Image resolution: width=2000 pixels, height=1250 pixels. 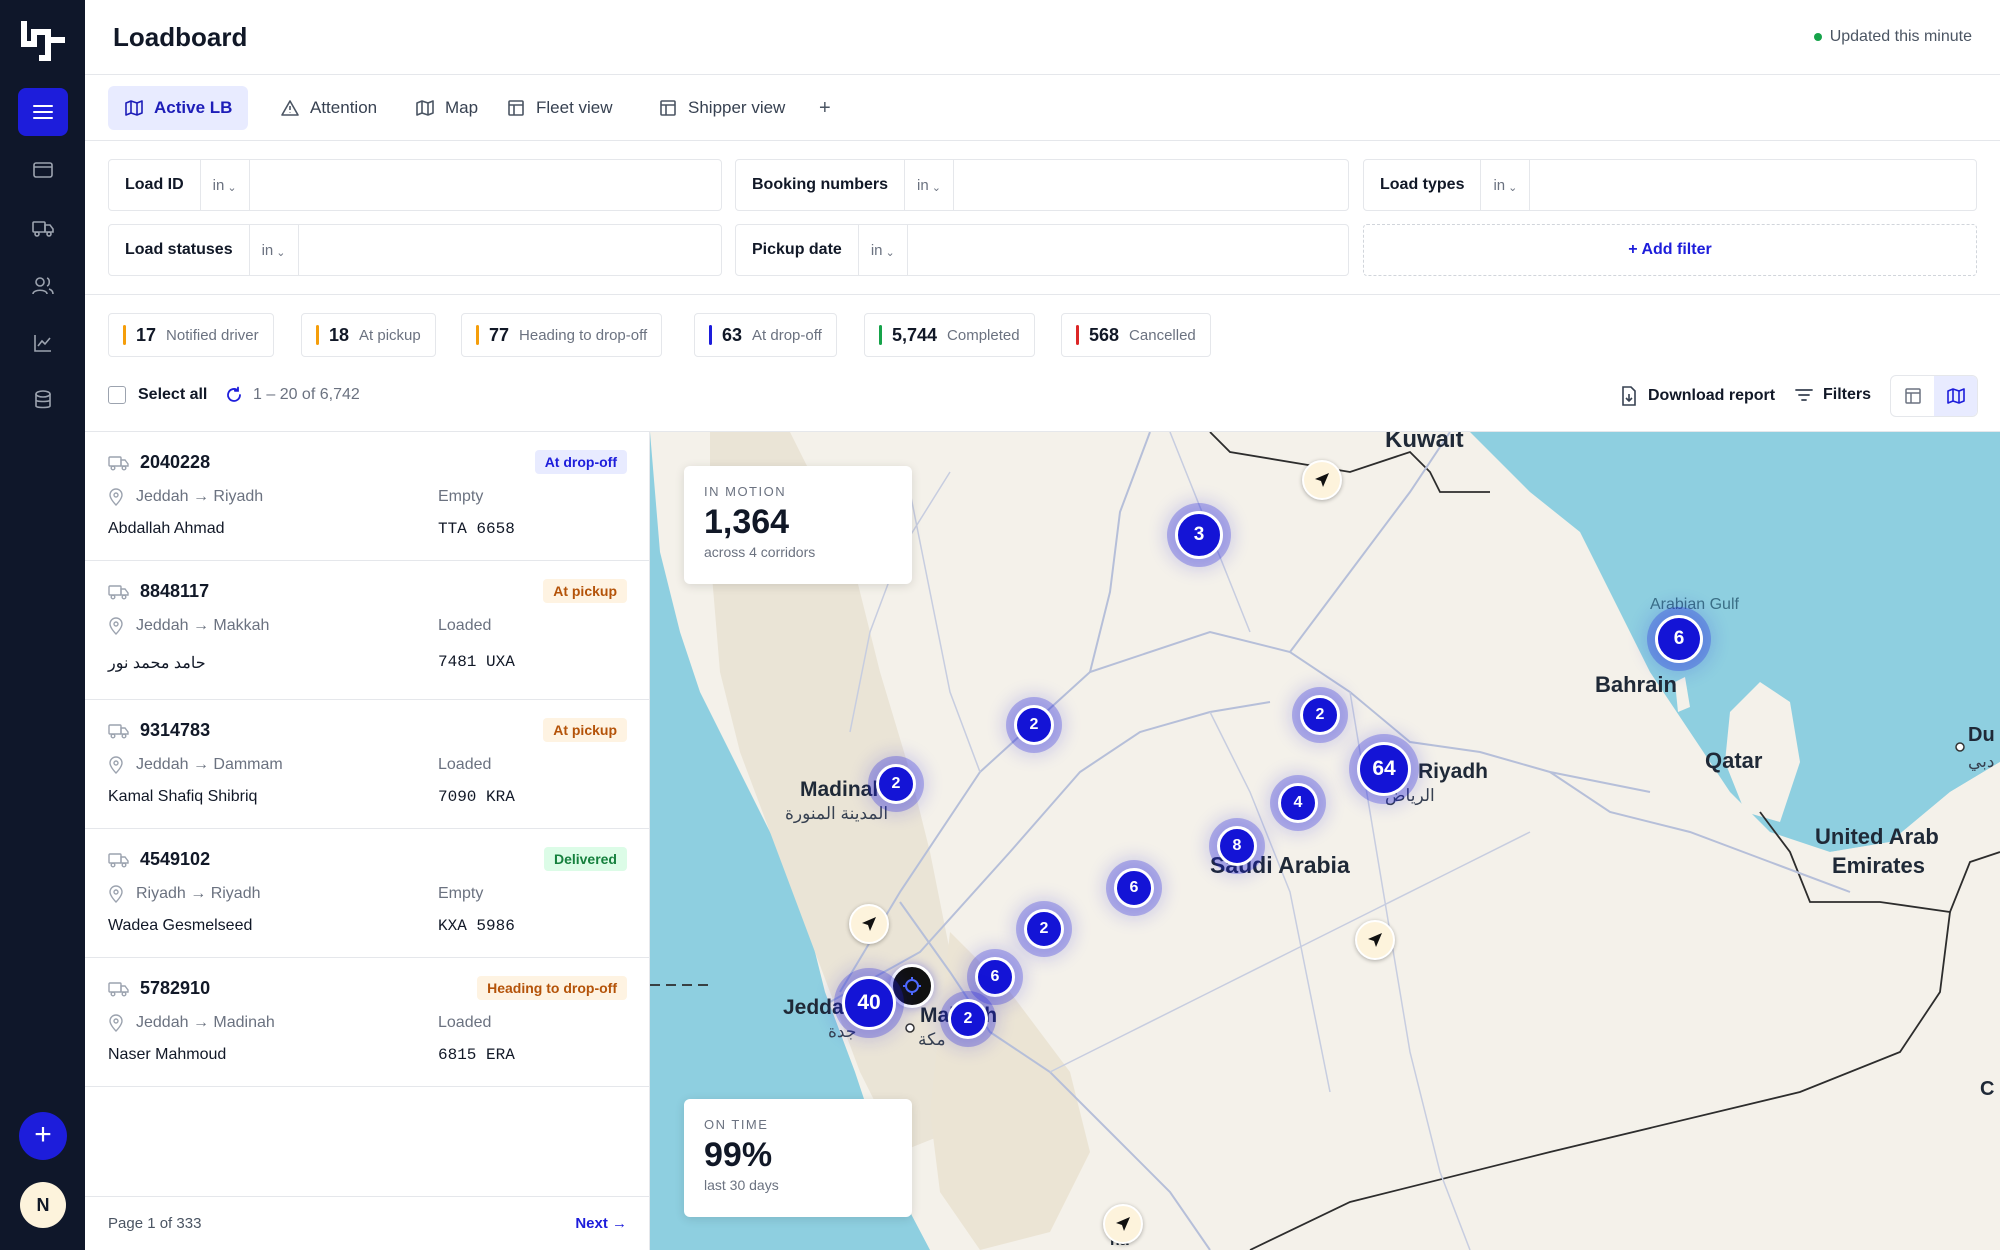 I want to click on driver-name: Naser Mahmoud, so click(x=167, y=1054).